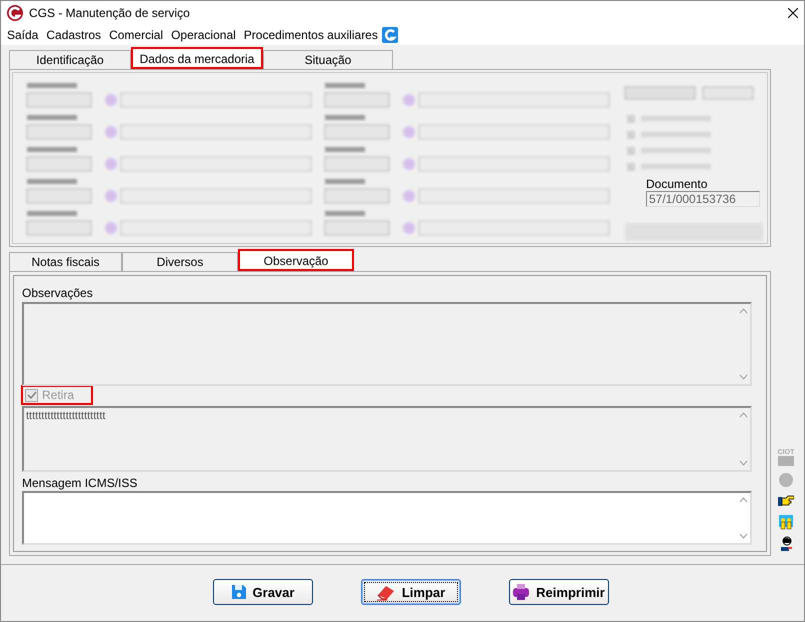 Image resolution: width=805 pixels, height=622 pixels. What do you see at coordinates (203, 35) in the screenshot?
I see `menu-item: Operacional` at bounding box center [203, 35].